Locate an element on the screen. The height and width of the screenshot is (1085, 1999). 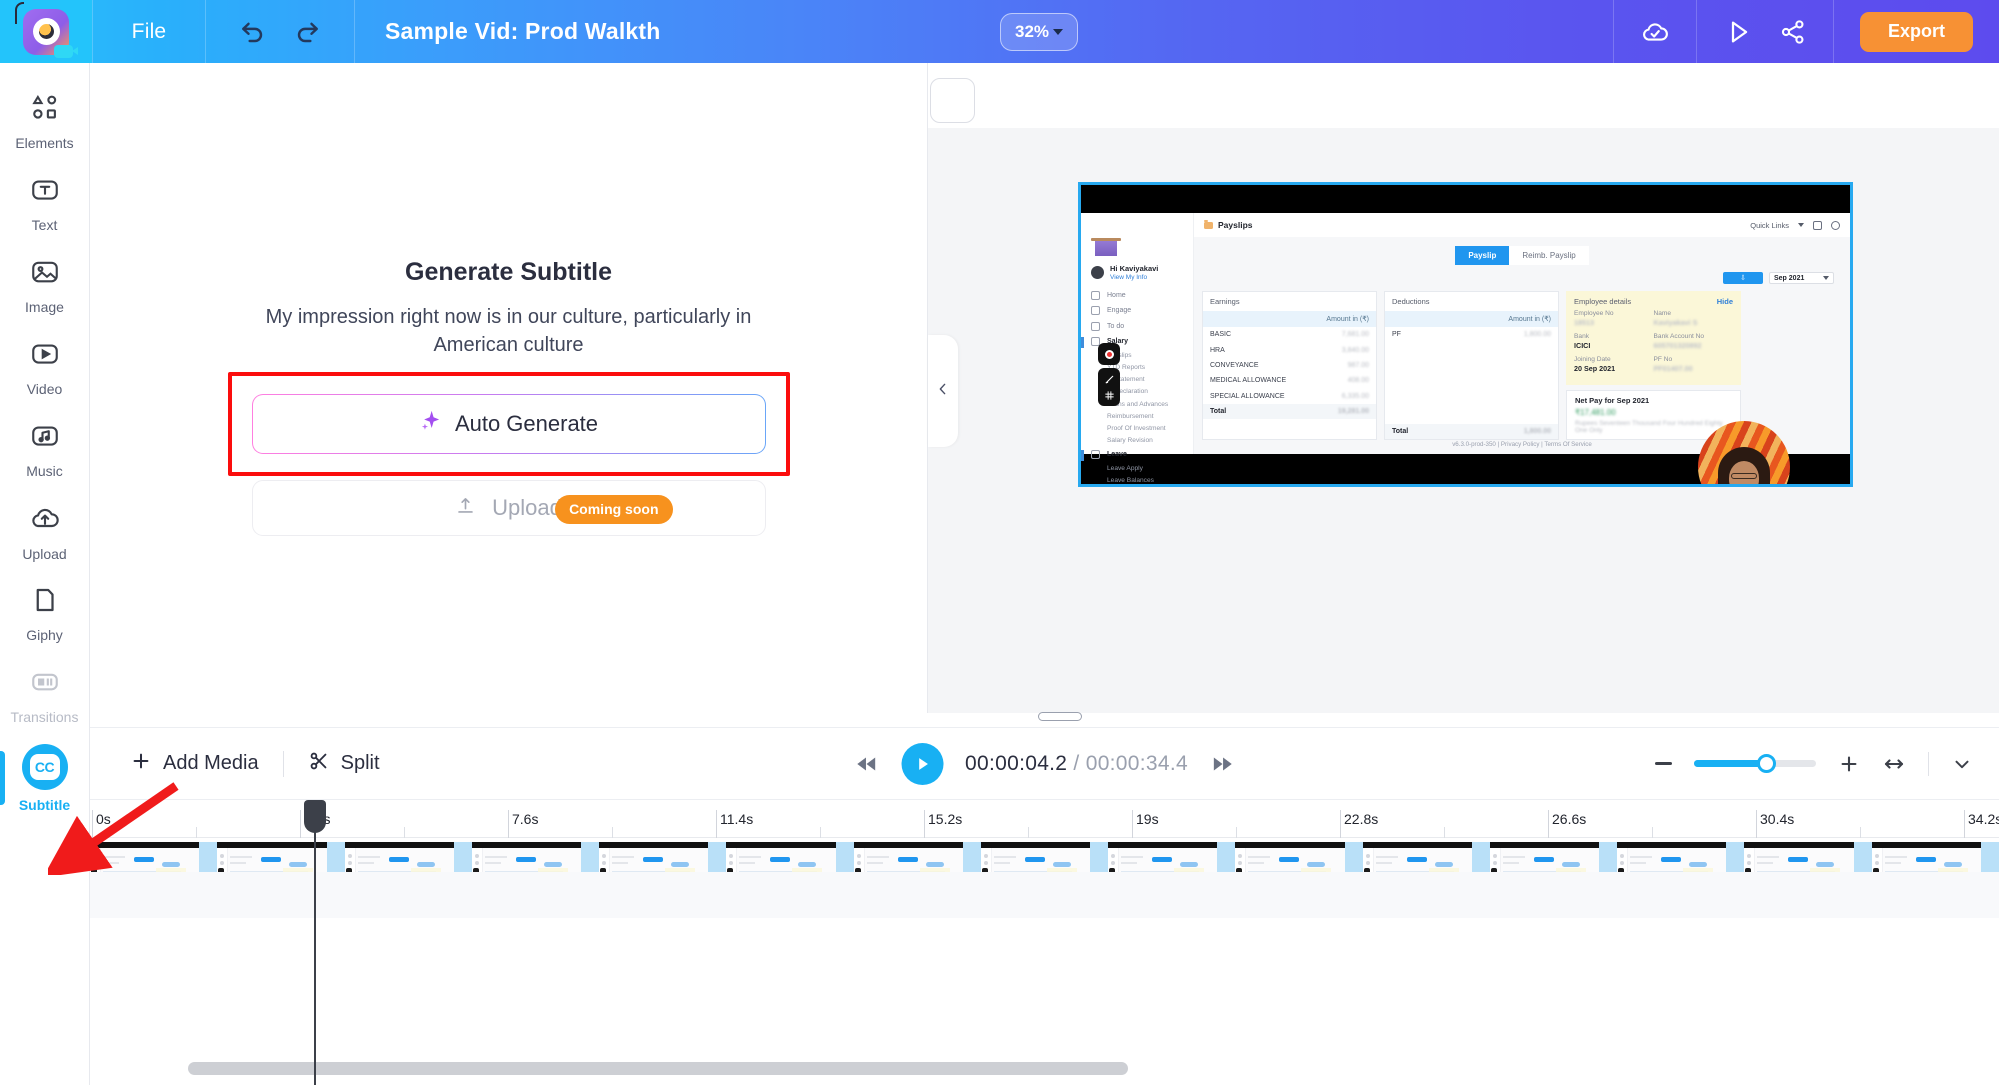
field-value: 20 Sep 2021 is located at coordinates (1595, 368).